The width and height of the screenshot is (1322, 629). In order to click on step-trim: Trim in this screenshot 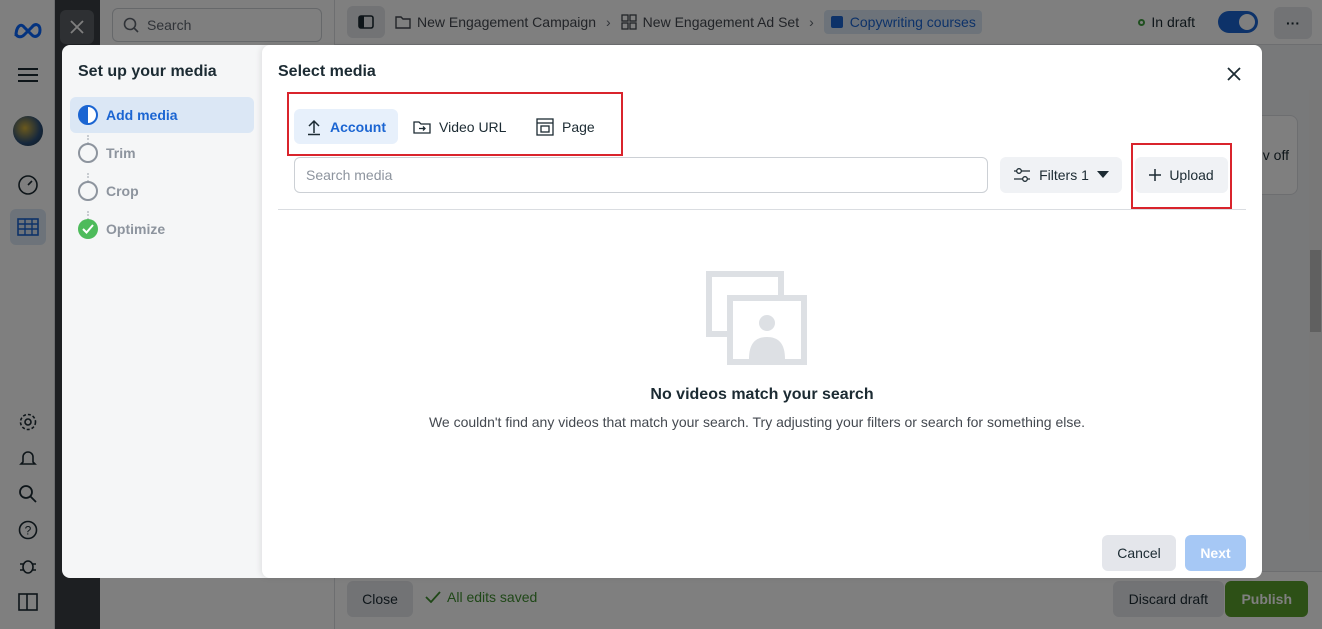, I will do `click(162, 153)`.